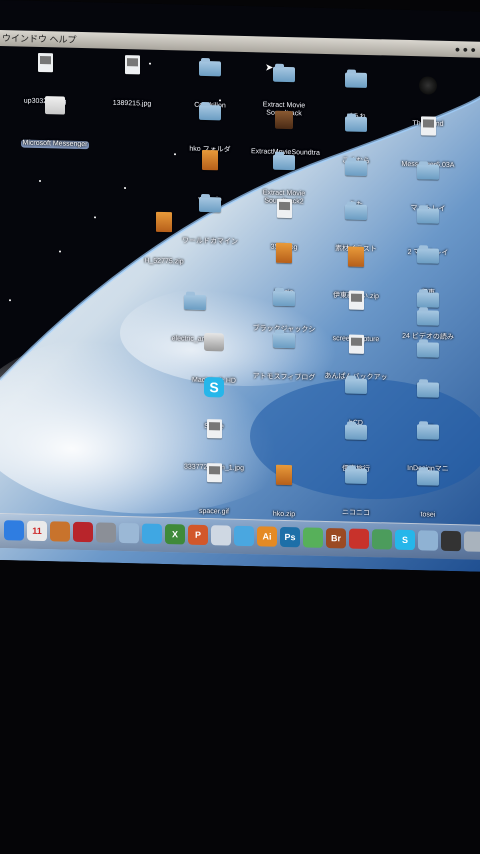 The image size is (480, 854). Describe the element at coordinates (214, 387) in the screenshot. I see `skype-app-icon: S` at that location.